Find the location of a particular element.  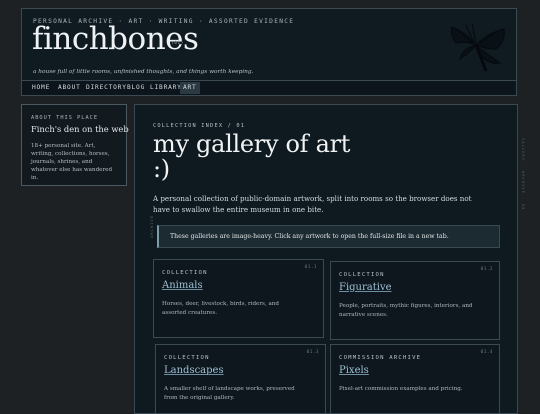

nav-library: LIBRARY is located at coordinates (166, 87).